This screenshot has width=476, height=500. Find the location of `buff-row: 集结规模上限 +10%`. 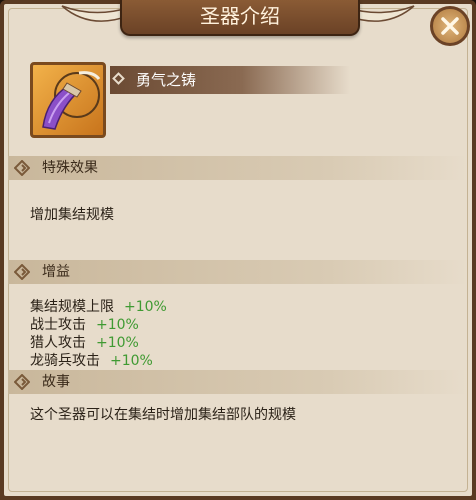

buff-row: 集结规模上限 +10% is located at coordinates (98, 306).